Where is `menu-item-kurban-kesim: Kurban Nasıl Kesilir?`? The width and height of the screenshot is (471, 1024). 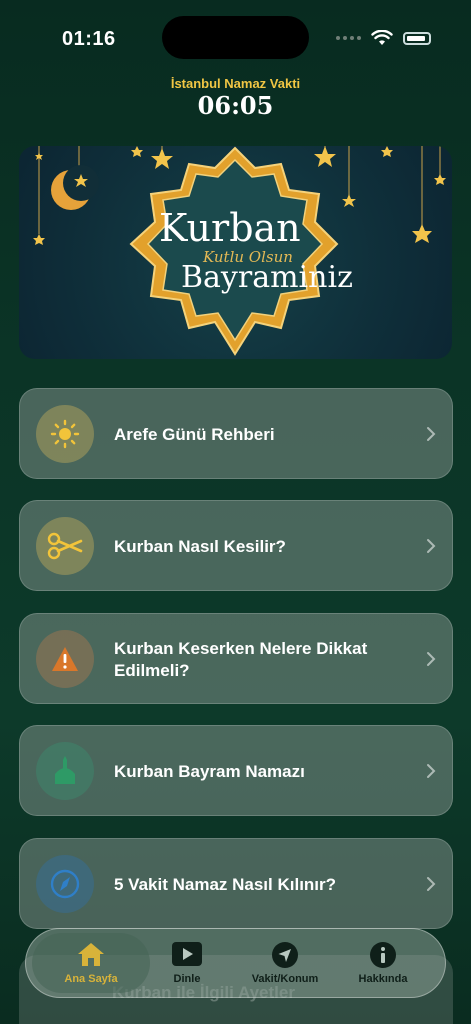 menu-item-kurban-kesim: Kurban Nasıl Kesilir? is located at coordinates (236, 545).